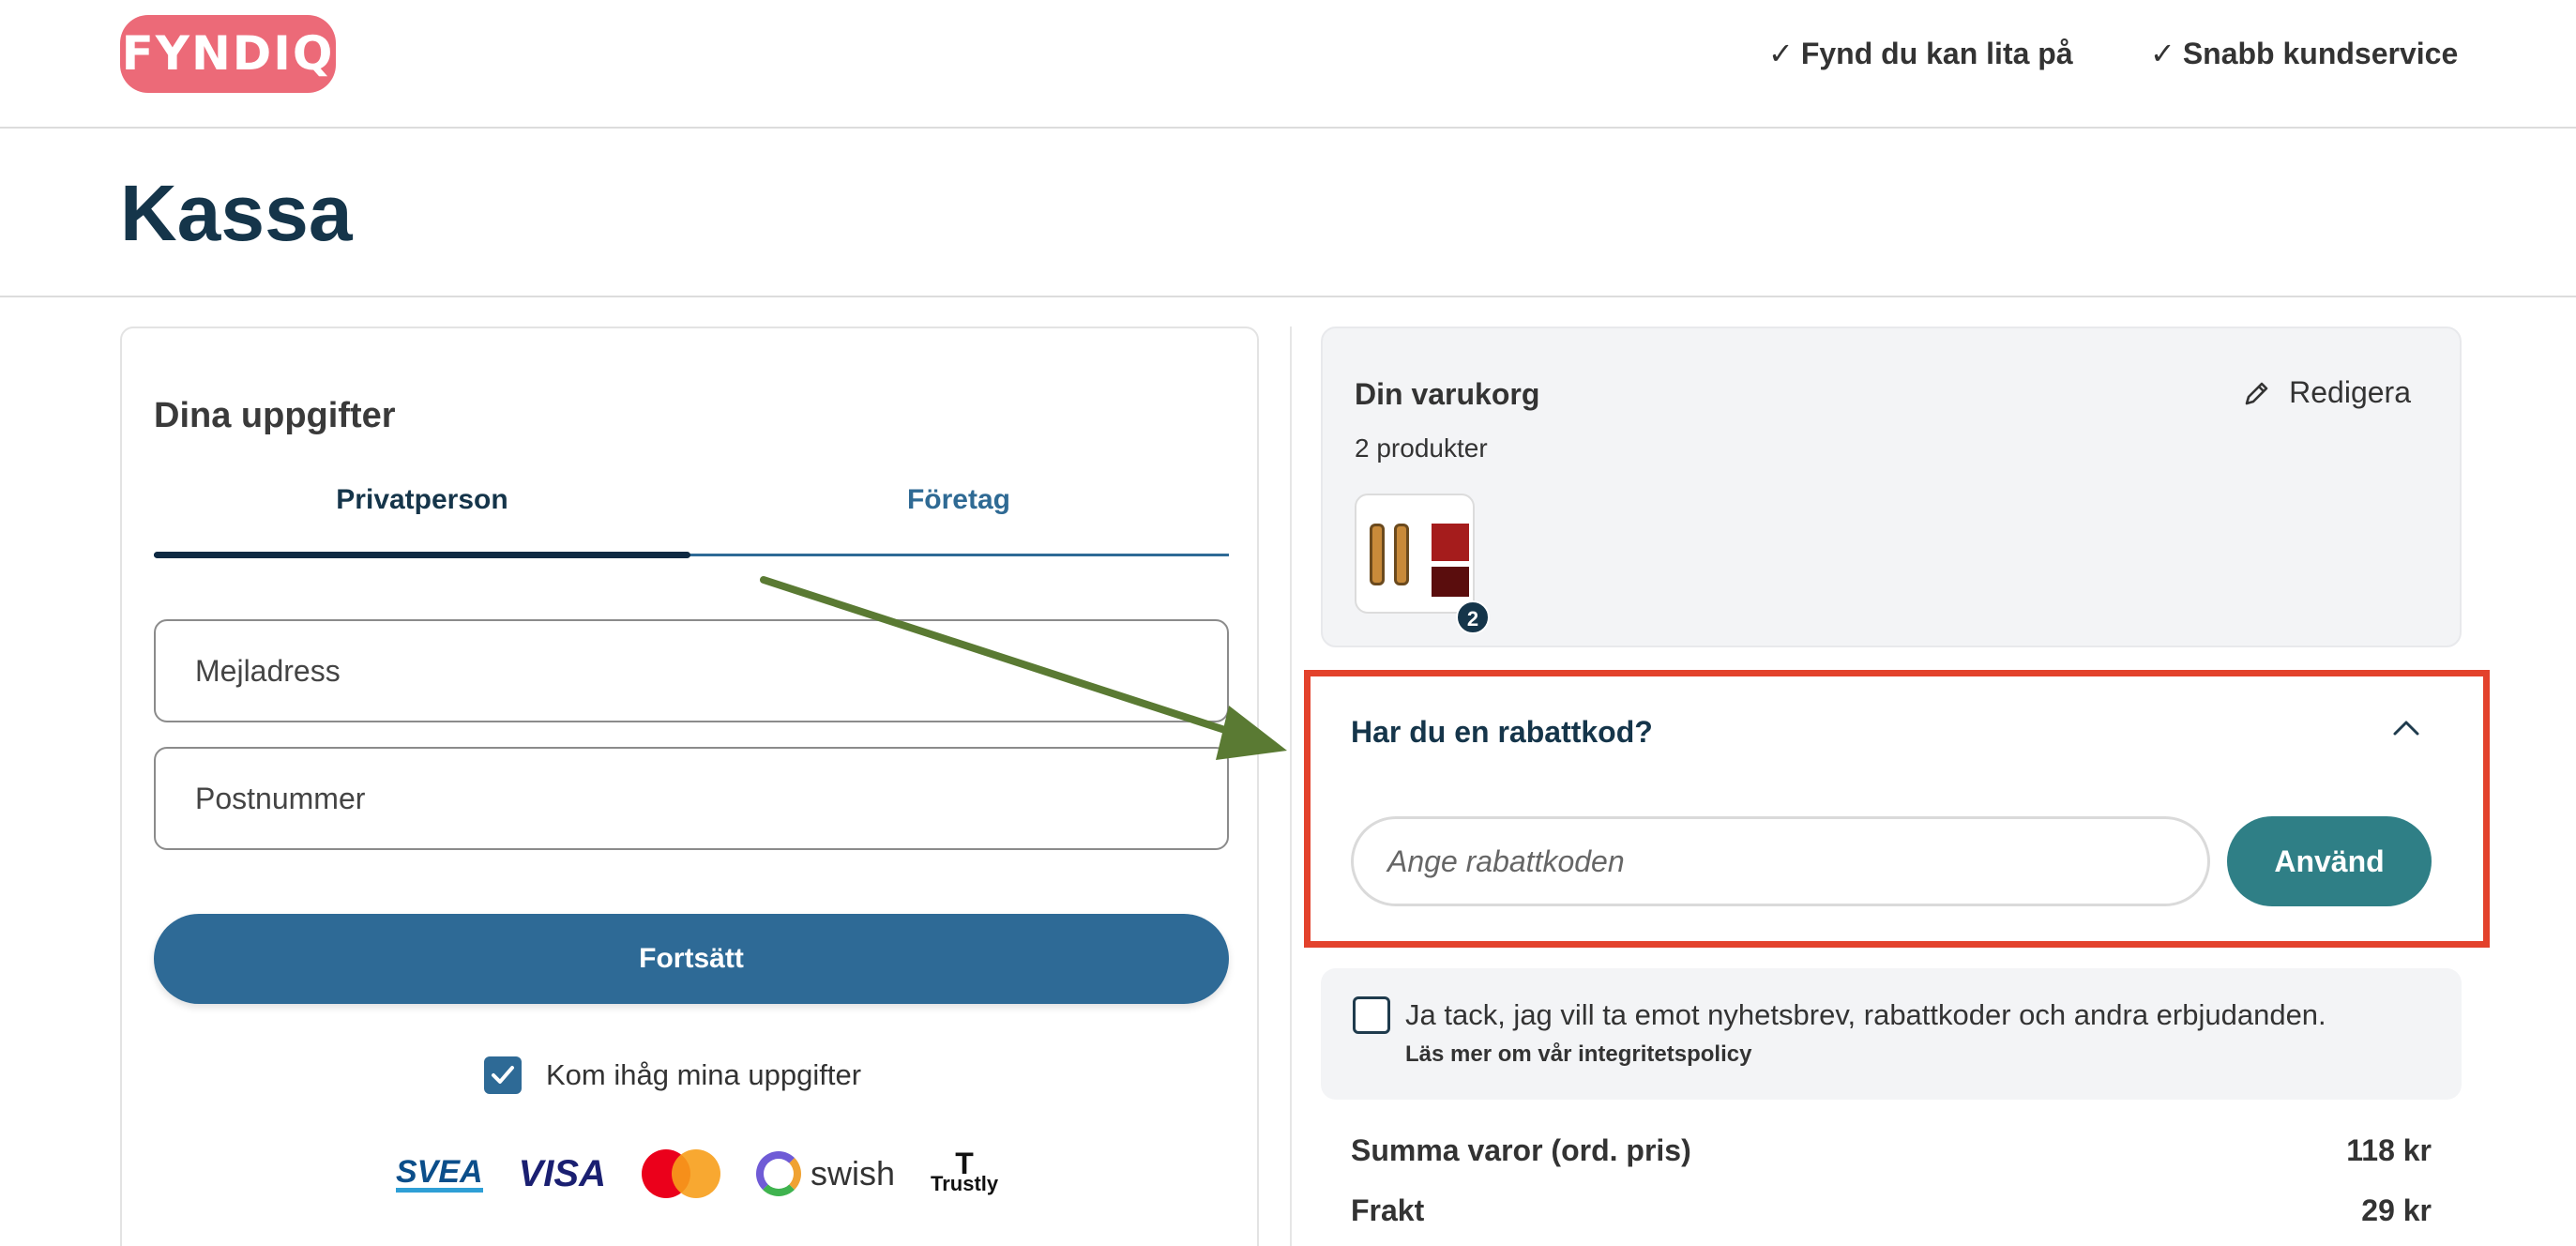 The height and width of the screenshot is (1246, 2576). I want to click on usp-trust-label: Fynd du kan lita på, so click(1936, 53).